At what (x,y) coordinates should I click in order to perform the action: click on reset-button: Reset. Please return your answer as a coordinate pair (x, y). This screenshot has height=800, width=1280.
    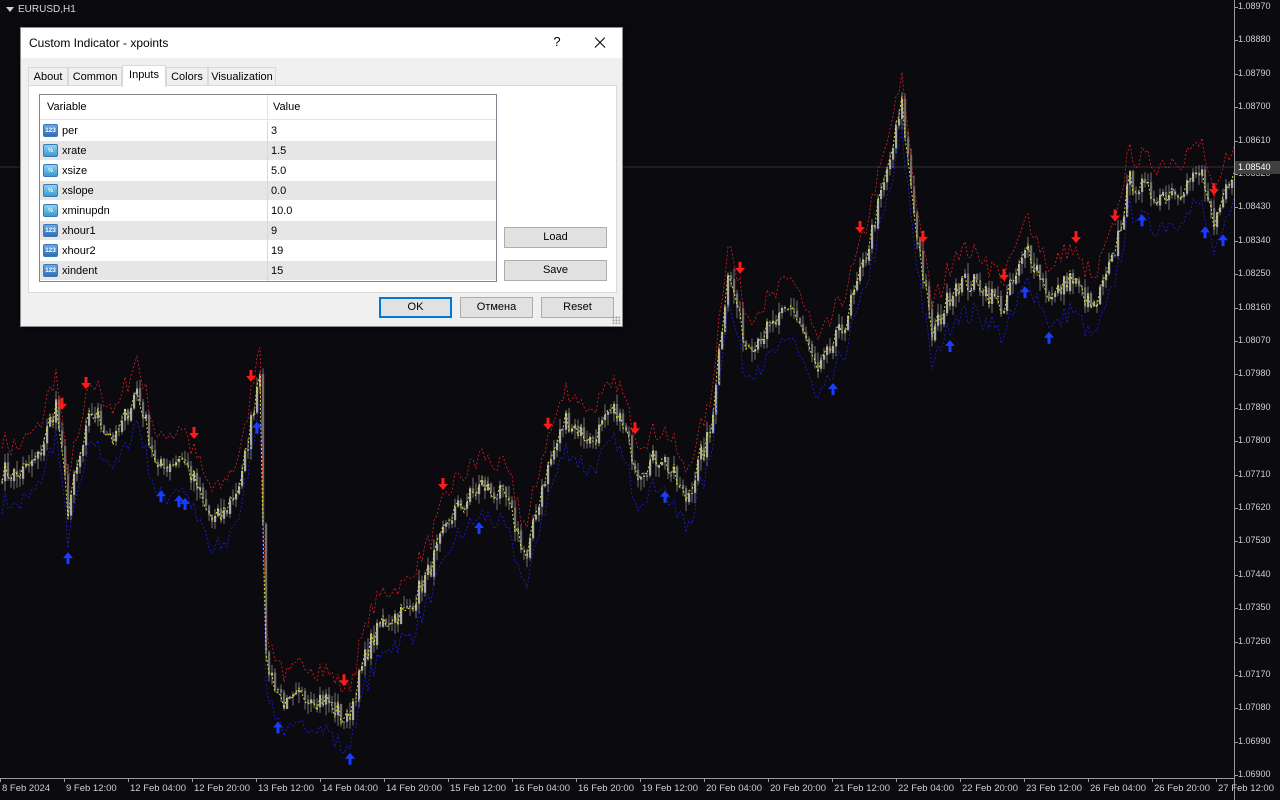
    Looking at the image, I should click on (577, 307).